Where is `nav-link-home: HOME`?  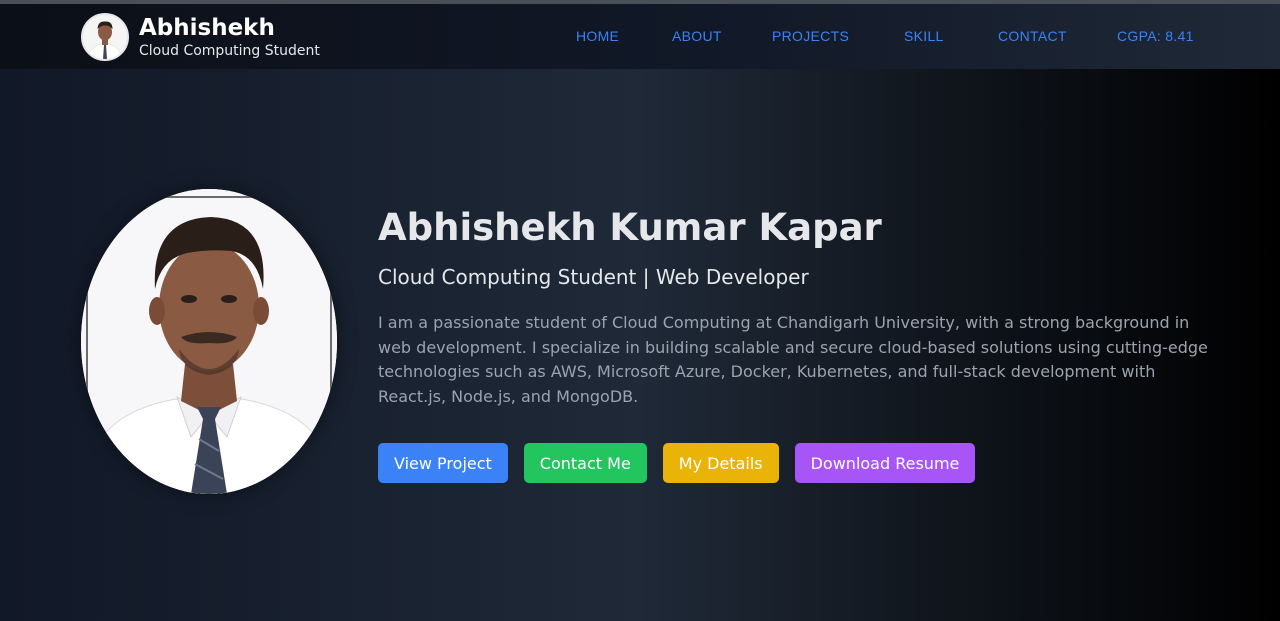 nav-link-home: HOME is located at coordinates (597, 36).